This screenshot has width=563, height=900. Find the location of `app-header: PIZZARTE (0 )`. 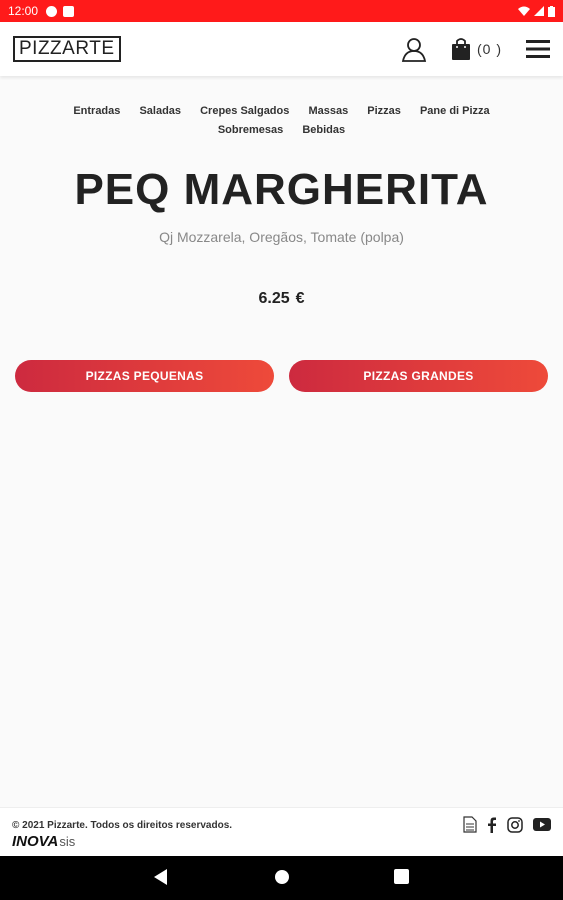

app-header: PIZZARTE (0 ) is located at coordinates (281, 49).